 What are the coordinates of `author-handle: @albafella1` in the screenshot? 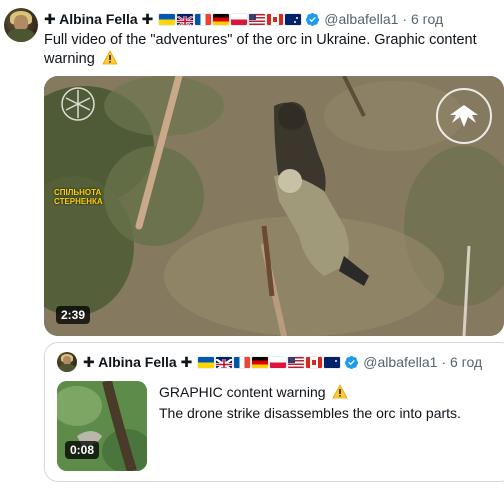 It's located at (361, 19).